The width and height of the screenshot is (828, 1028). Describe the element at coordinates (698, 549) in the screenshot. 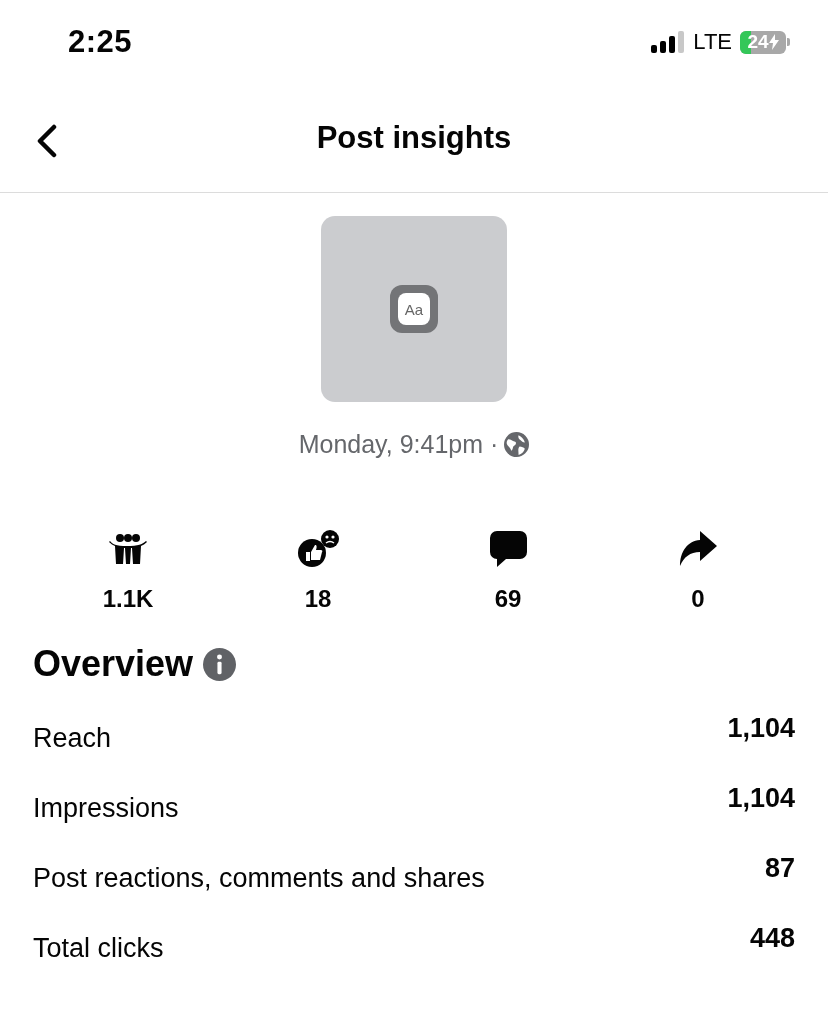

I see `share-arrow-icon` at that location.